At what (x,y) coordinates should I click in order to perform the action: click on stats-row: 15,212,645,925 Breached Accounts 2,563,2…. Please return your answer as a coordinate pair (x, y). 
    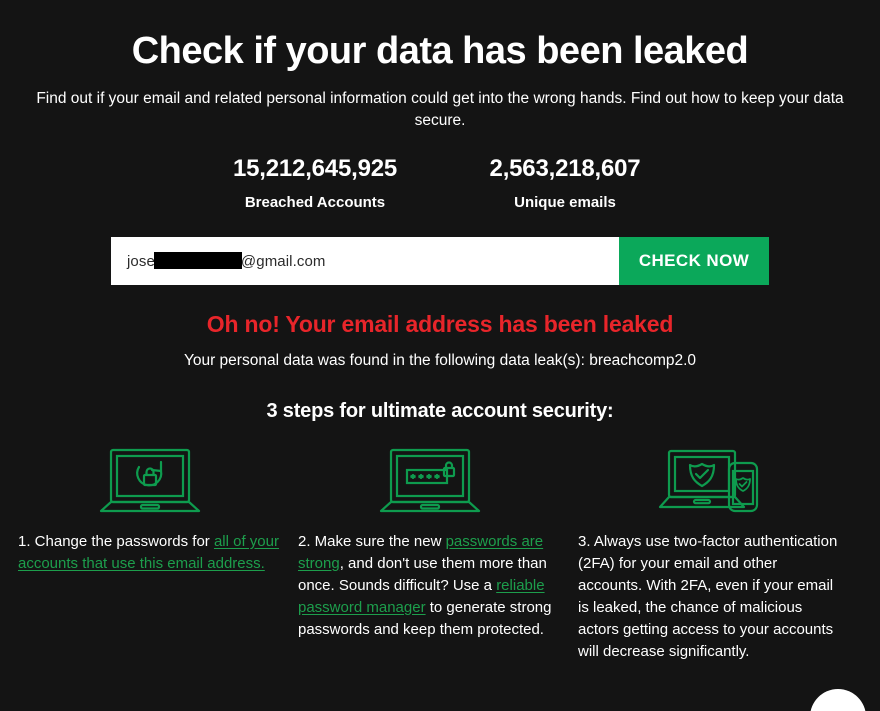
    Looking at the image, I should click on (440, 183).